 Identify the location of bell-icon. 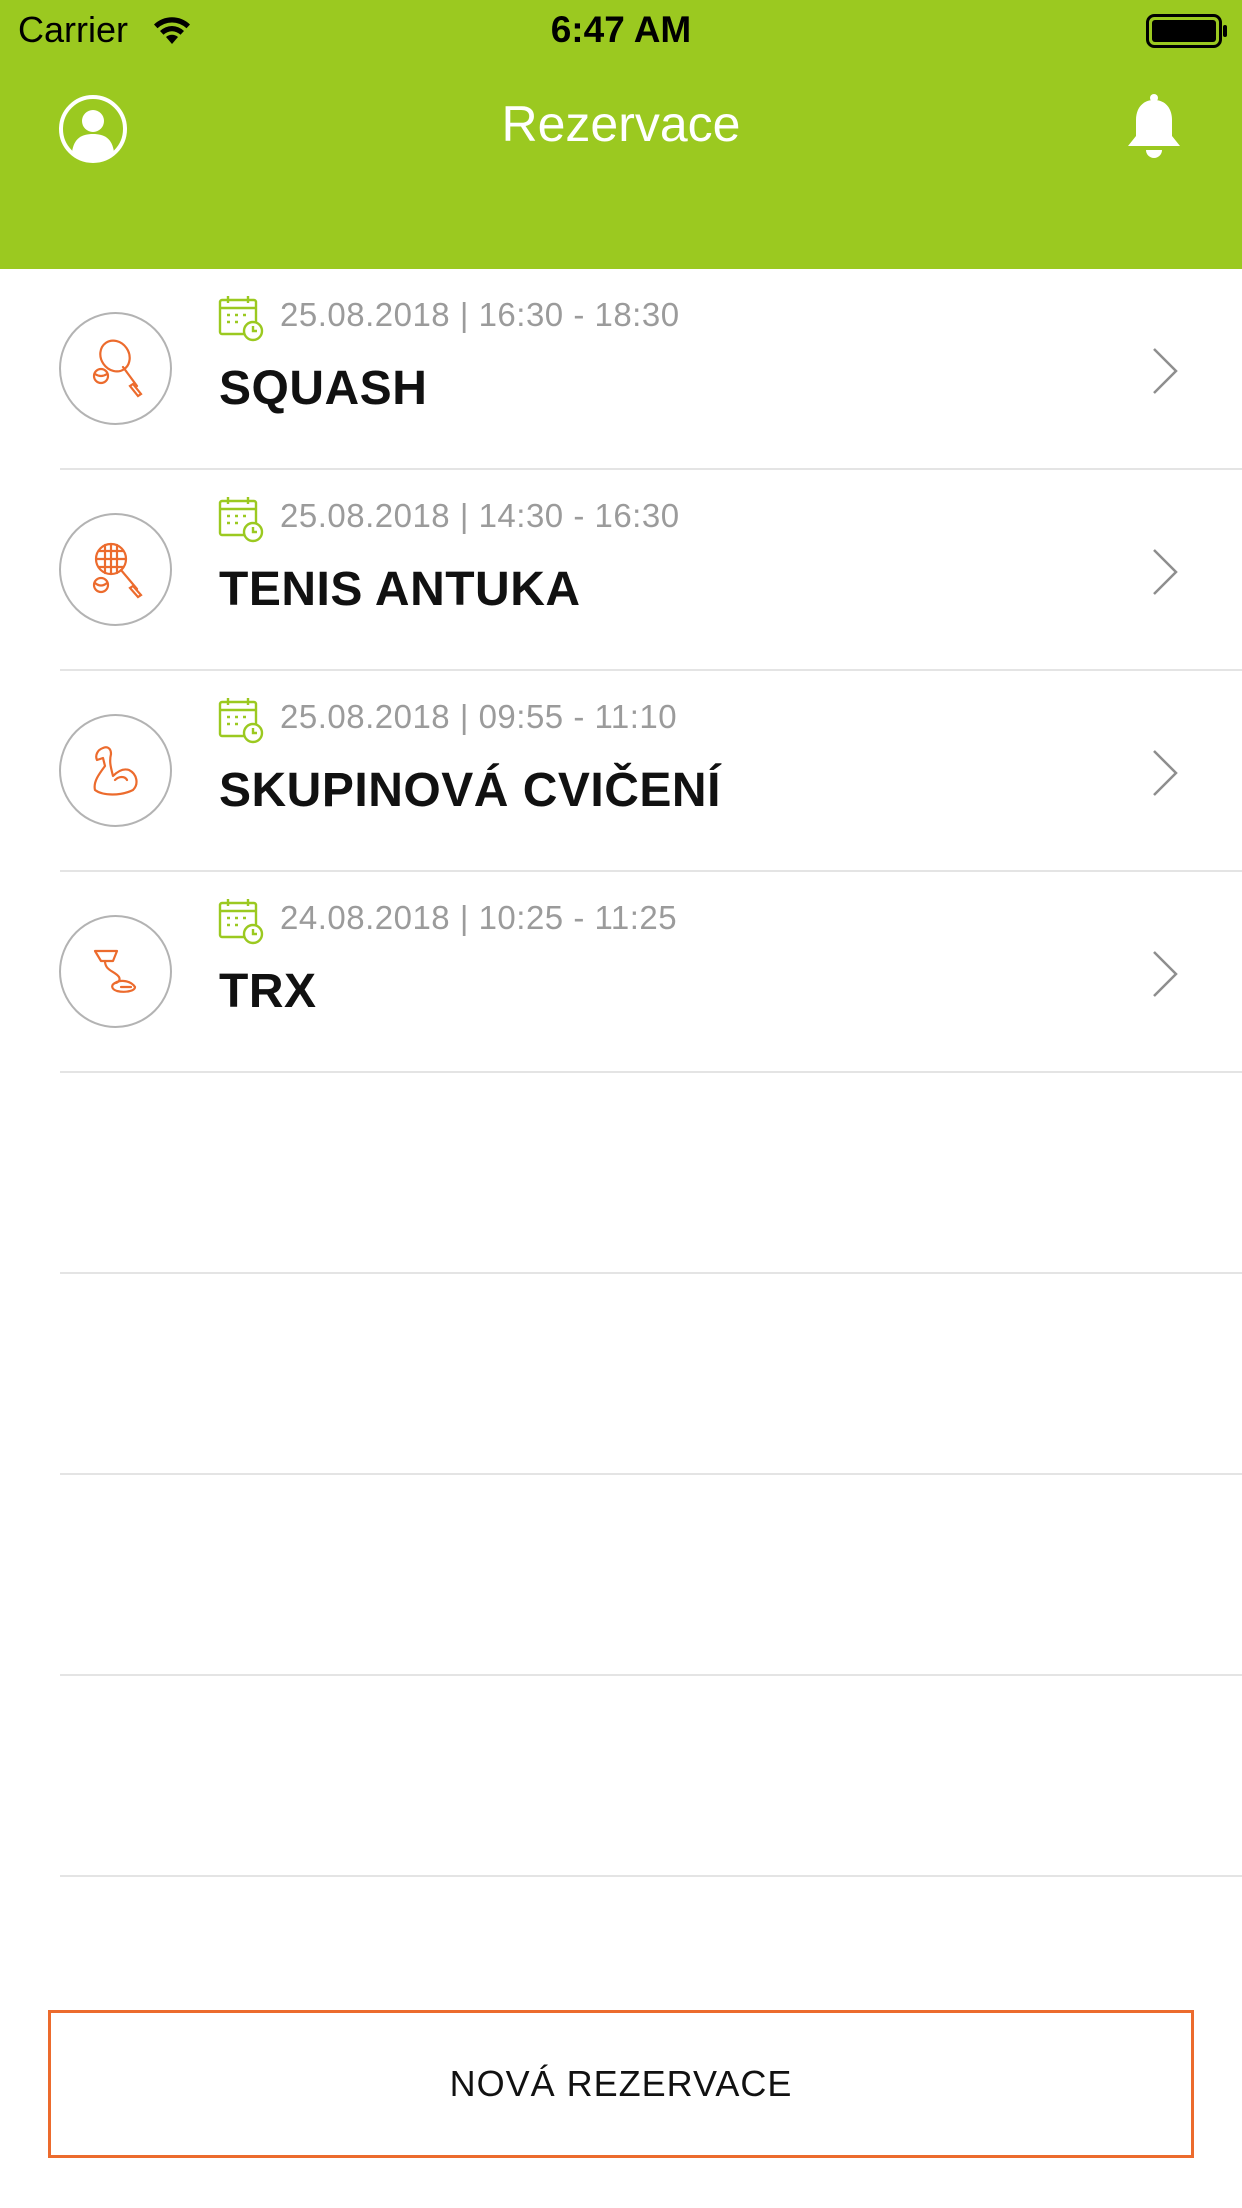
(1154, 126).